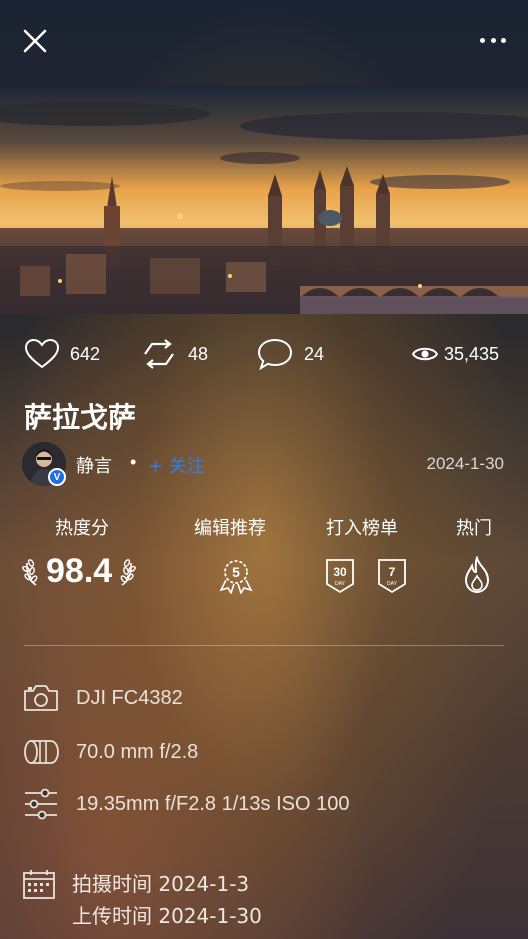  What do you see at coordinates (176, 465) in the screenshot?
I see `follow-button: + 关注` at bounding box center [176, 465].